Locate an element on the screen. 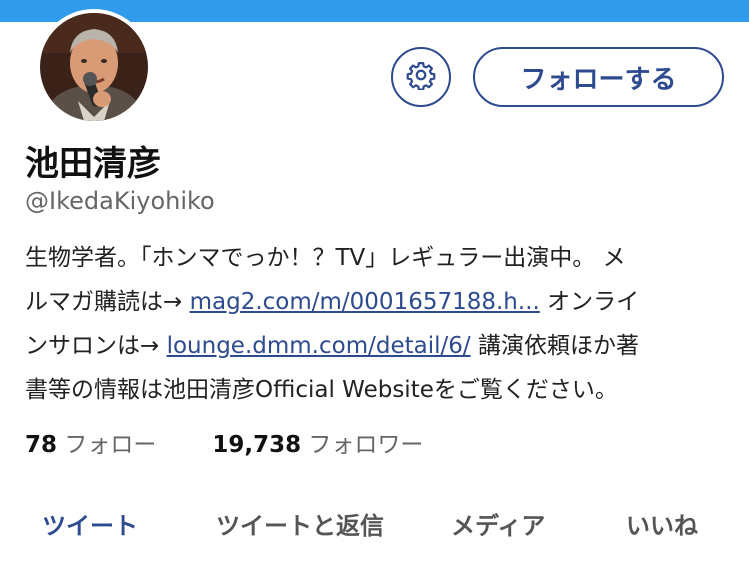 The width and height of the screenshot is (749, 562). followers-count: 19,738 is located at coordinates (257, 445).